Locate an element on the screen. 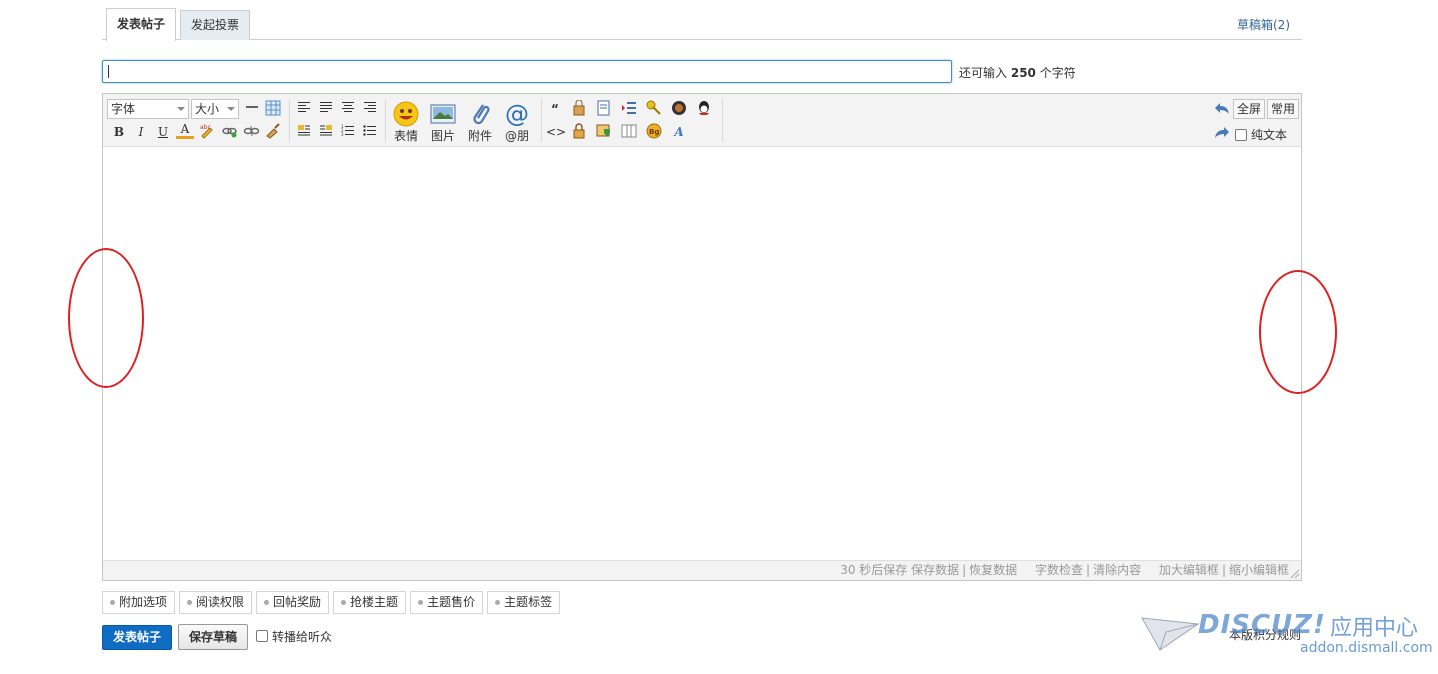 This screenshot has width=1438, height=674. align-center-icon is located at coordinates (348, 109).